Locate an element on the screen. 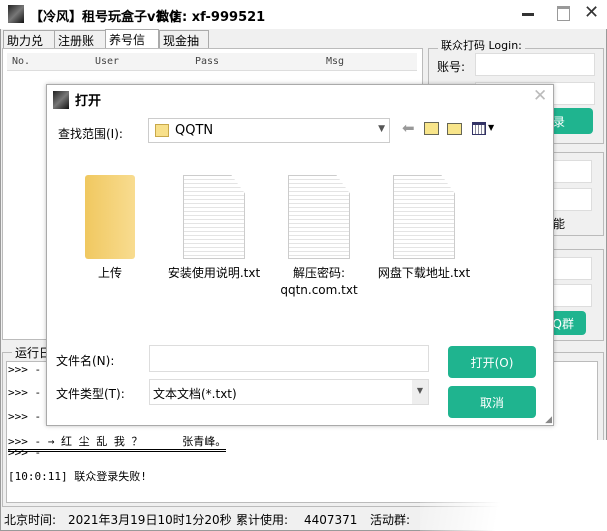  dialog-logo is located at coordinates (61, 100).